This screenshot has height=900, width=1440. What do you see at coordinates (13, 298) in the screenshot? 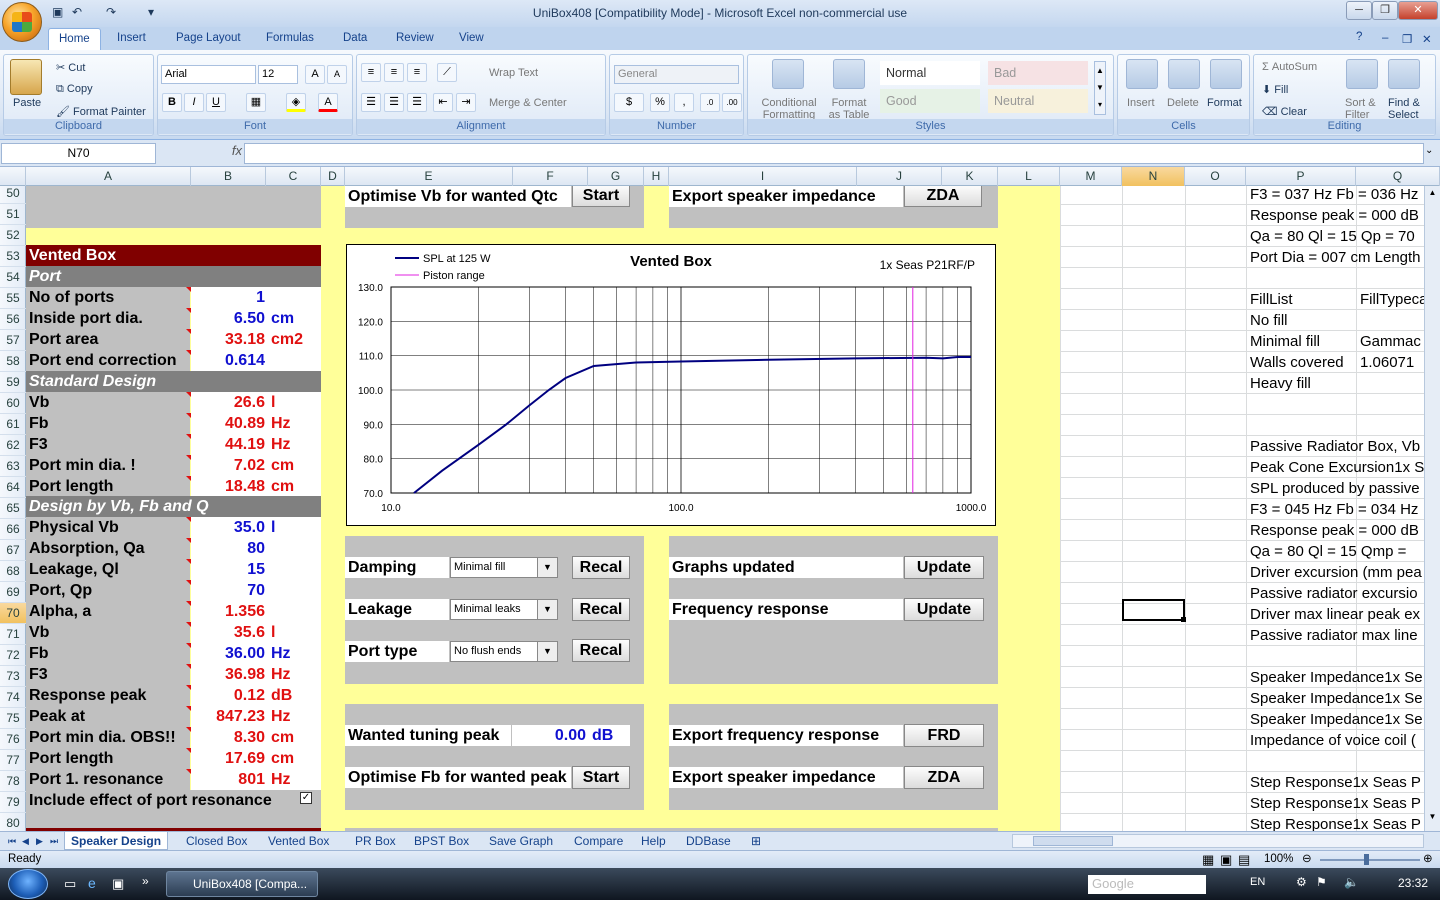
I see `row-header: 55` at bounding box center [13, 298].